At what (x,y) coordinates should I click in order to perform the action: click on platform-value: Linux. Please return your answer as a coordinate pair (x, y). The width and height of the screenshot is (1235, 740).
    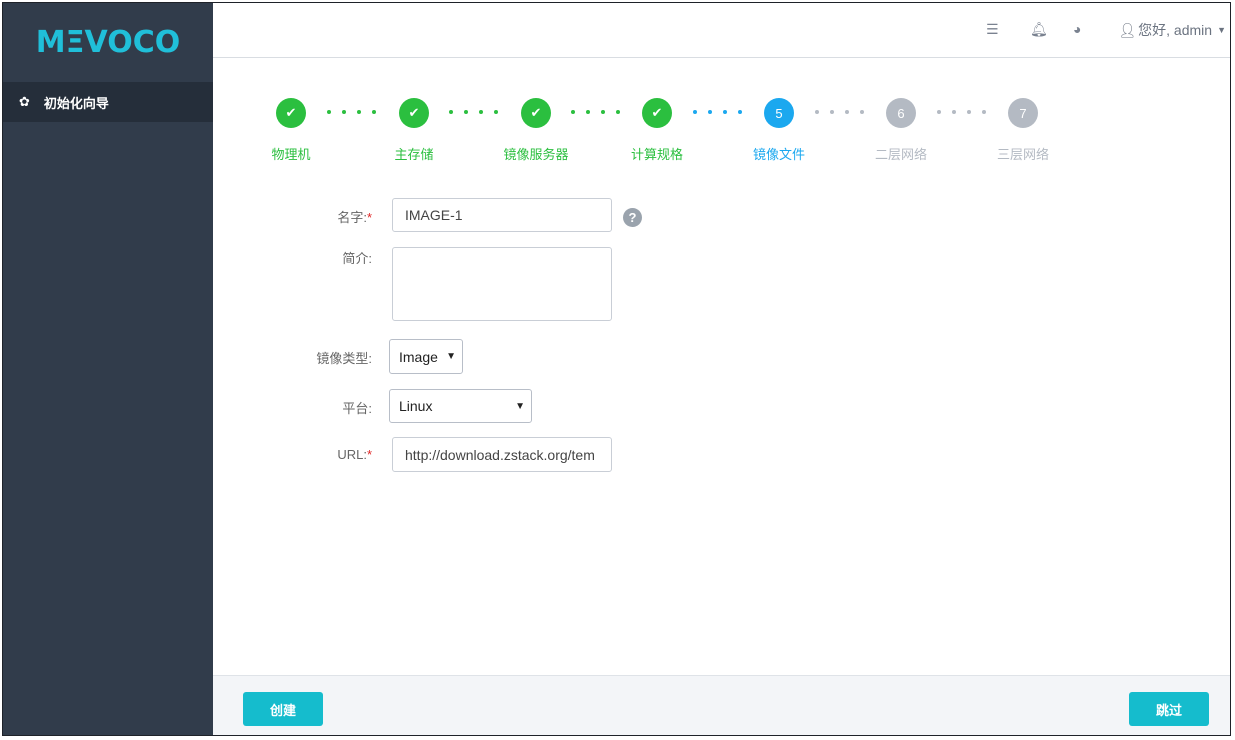
    Looking at the image, I should click on (416, 406).